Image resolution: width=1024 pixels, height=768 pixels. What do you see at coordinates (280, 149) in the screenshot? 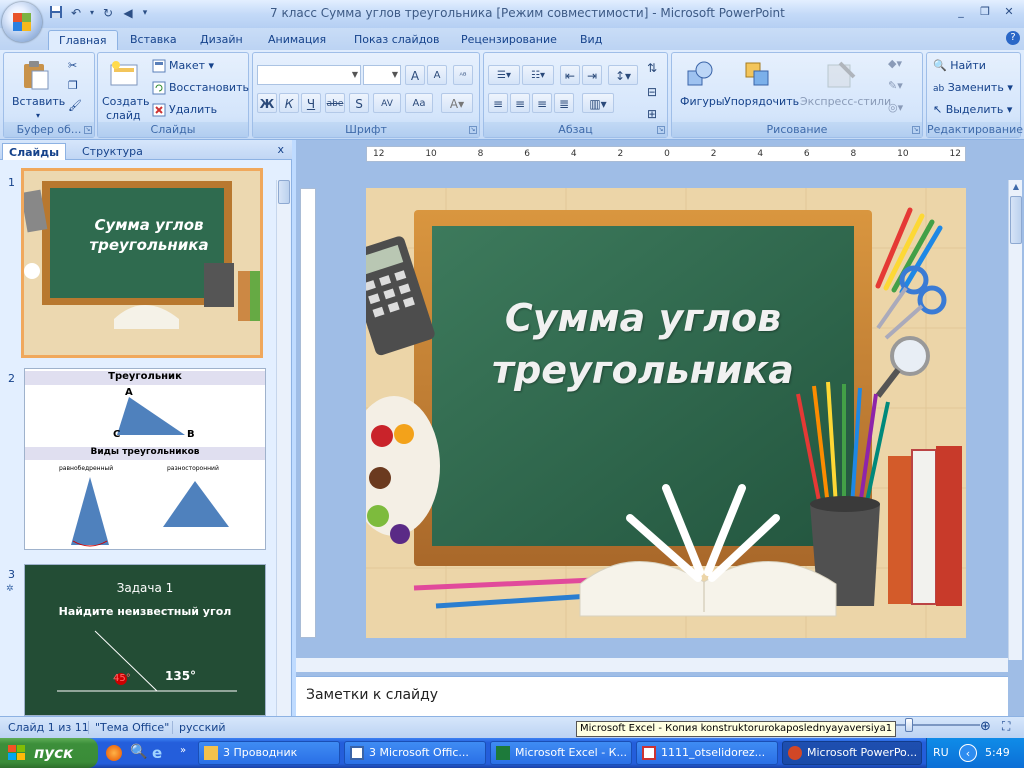
I see `panel-close-icon: x` at bounding box center [280, 149].